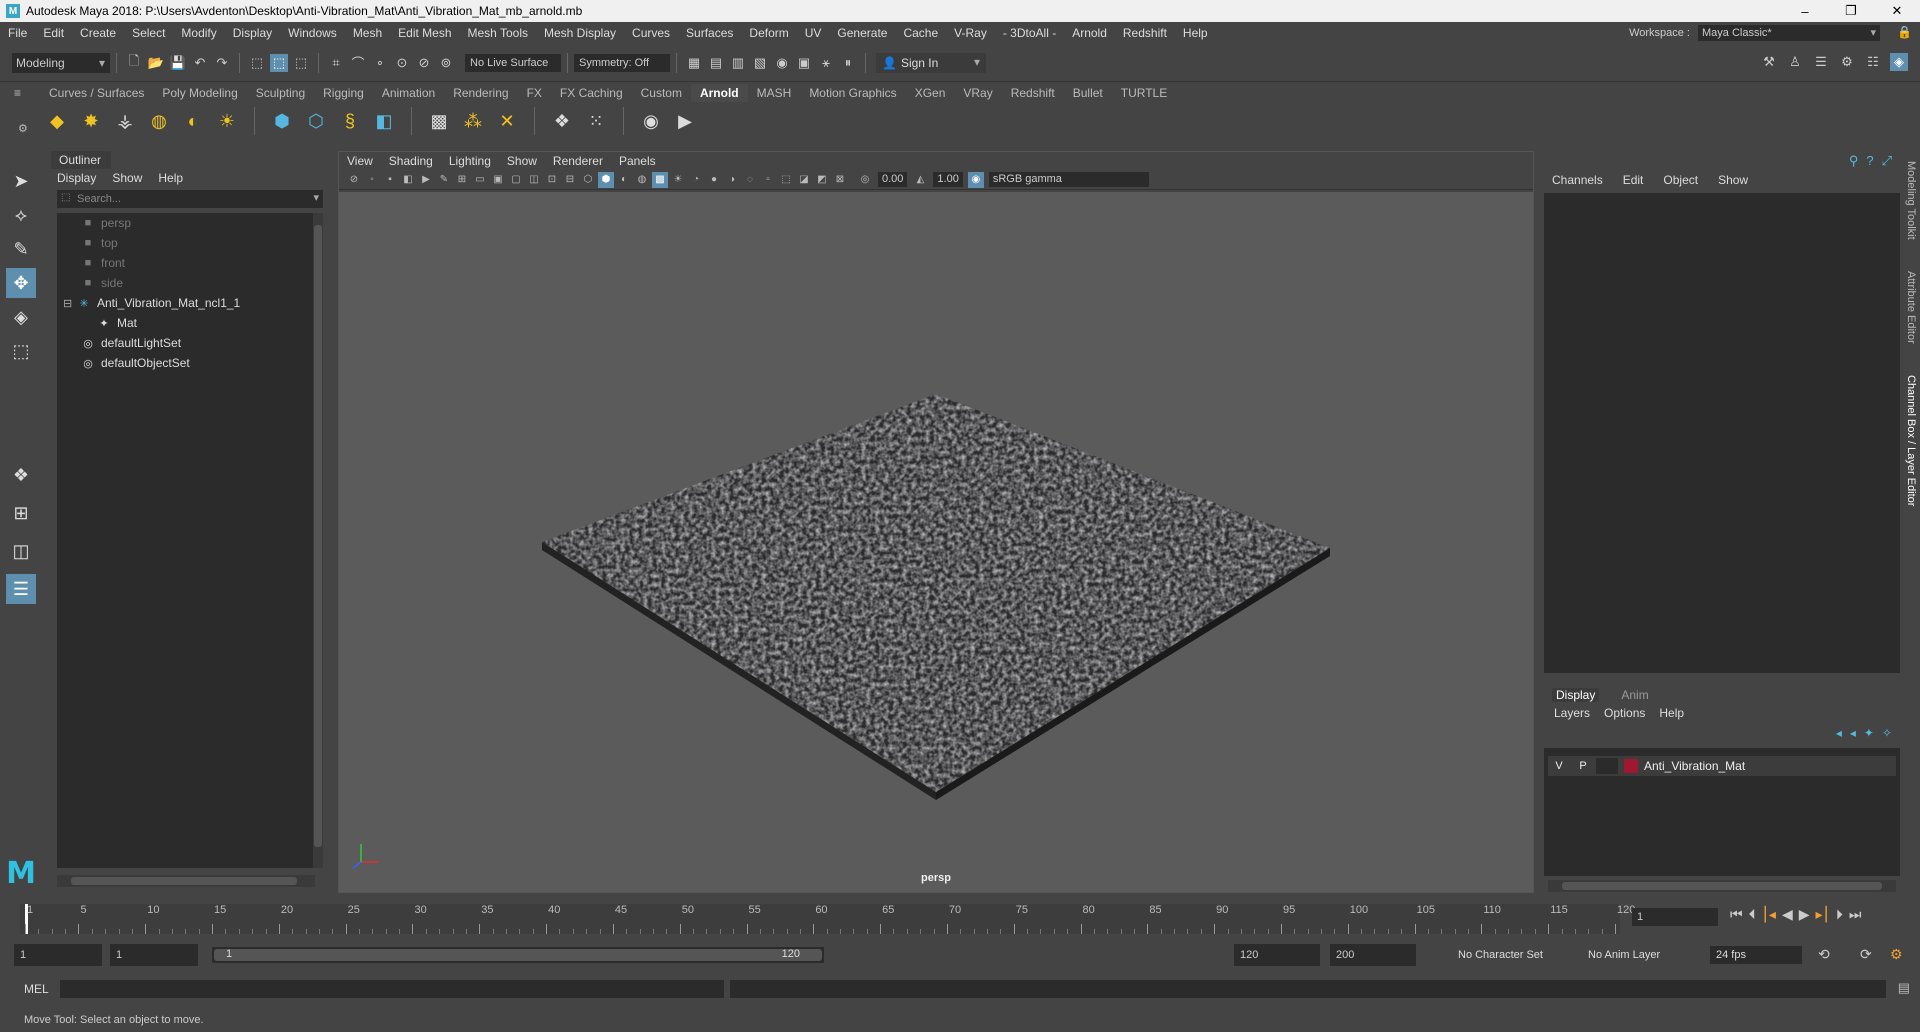 Image resolution: width=1920 pixels, height=1032 pixels. What do you see at coordinates (714, 180) in the screenshot?
I see `screen-space-ao-icon: ●` at bounding box center [714, 180].